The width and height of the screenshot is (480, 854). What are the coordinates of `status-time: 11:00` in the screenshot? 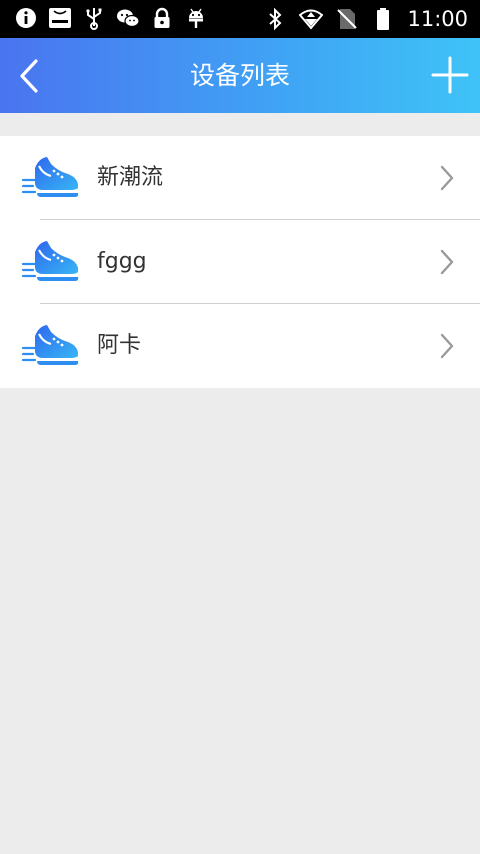 It's located at (437, 19).